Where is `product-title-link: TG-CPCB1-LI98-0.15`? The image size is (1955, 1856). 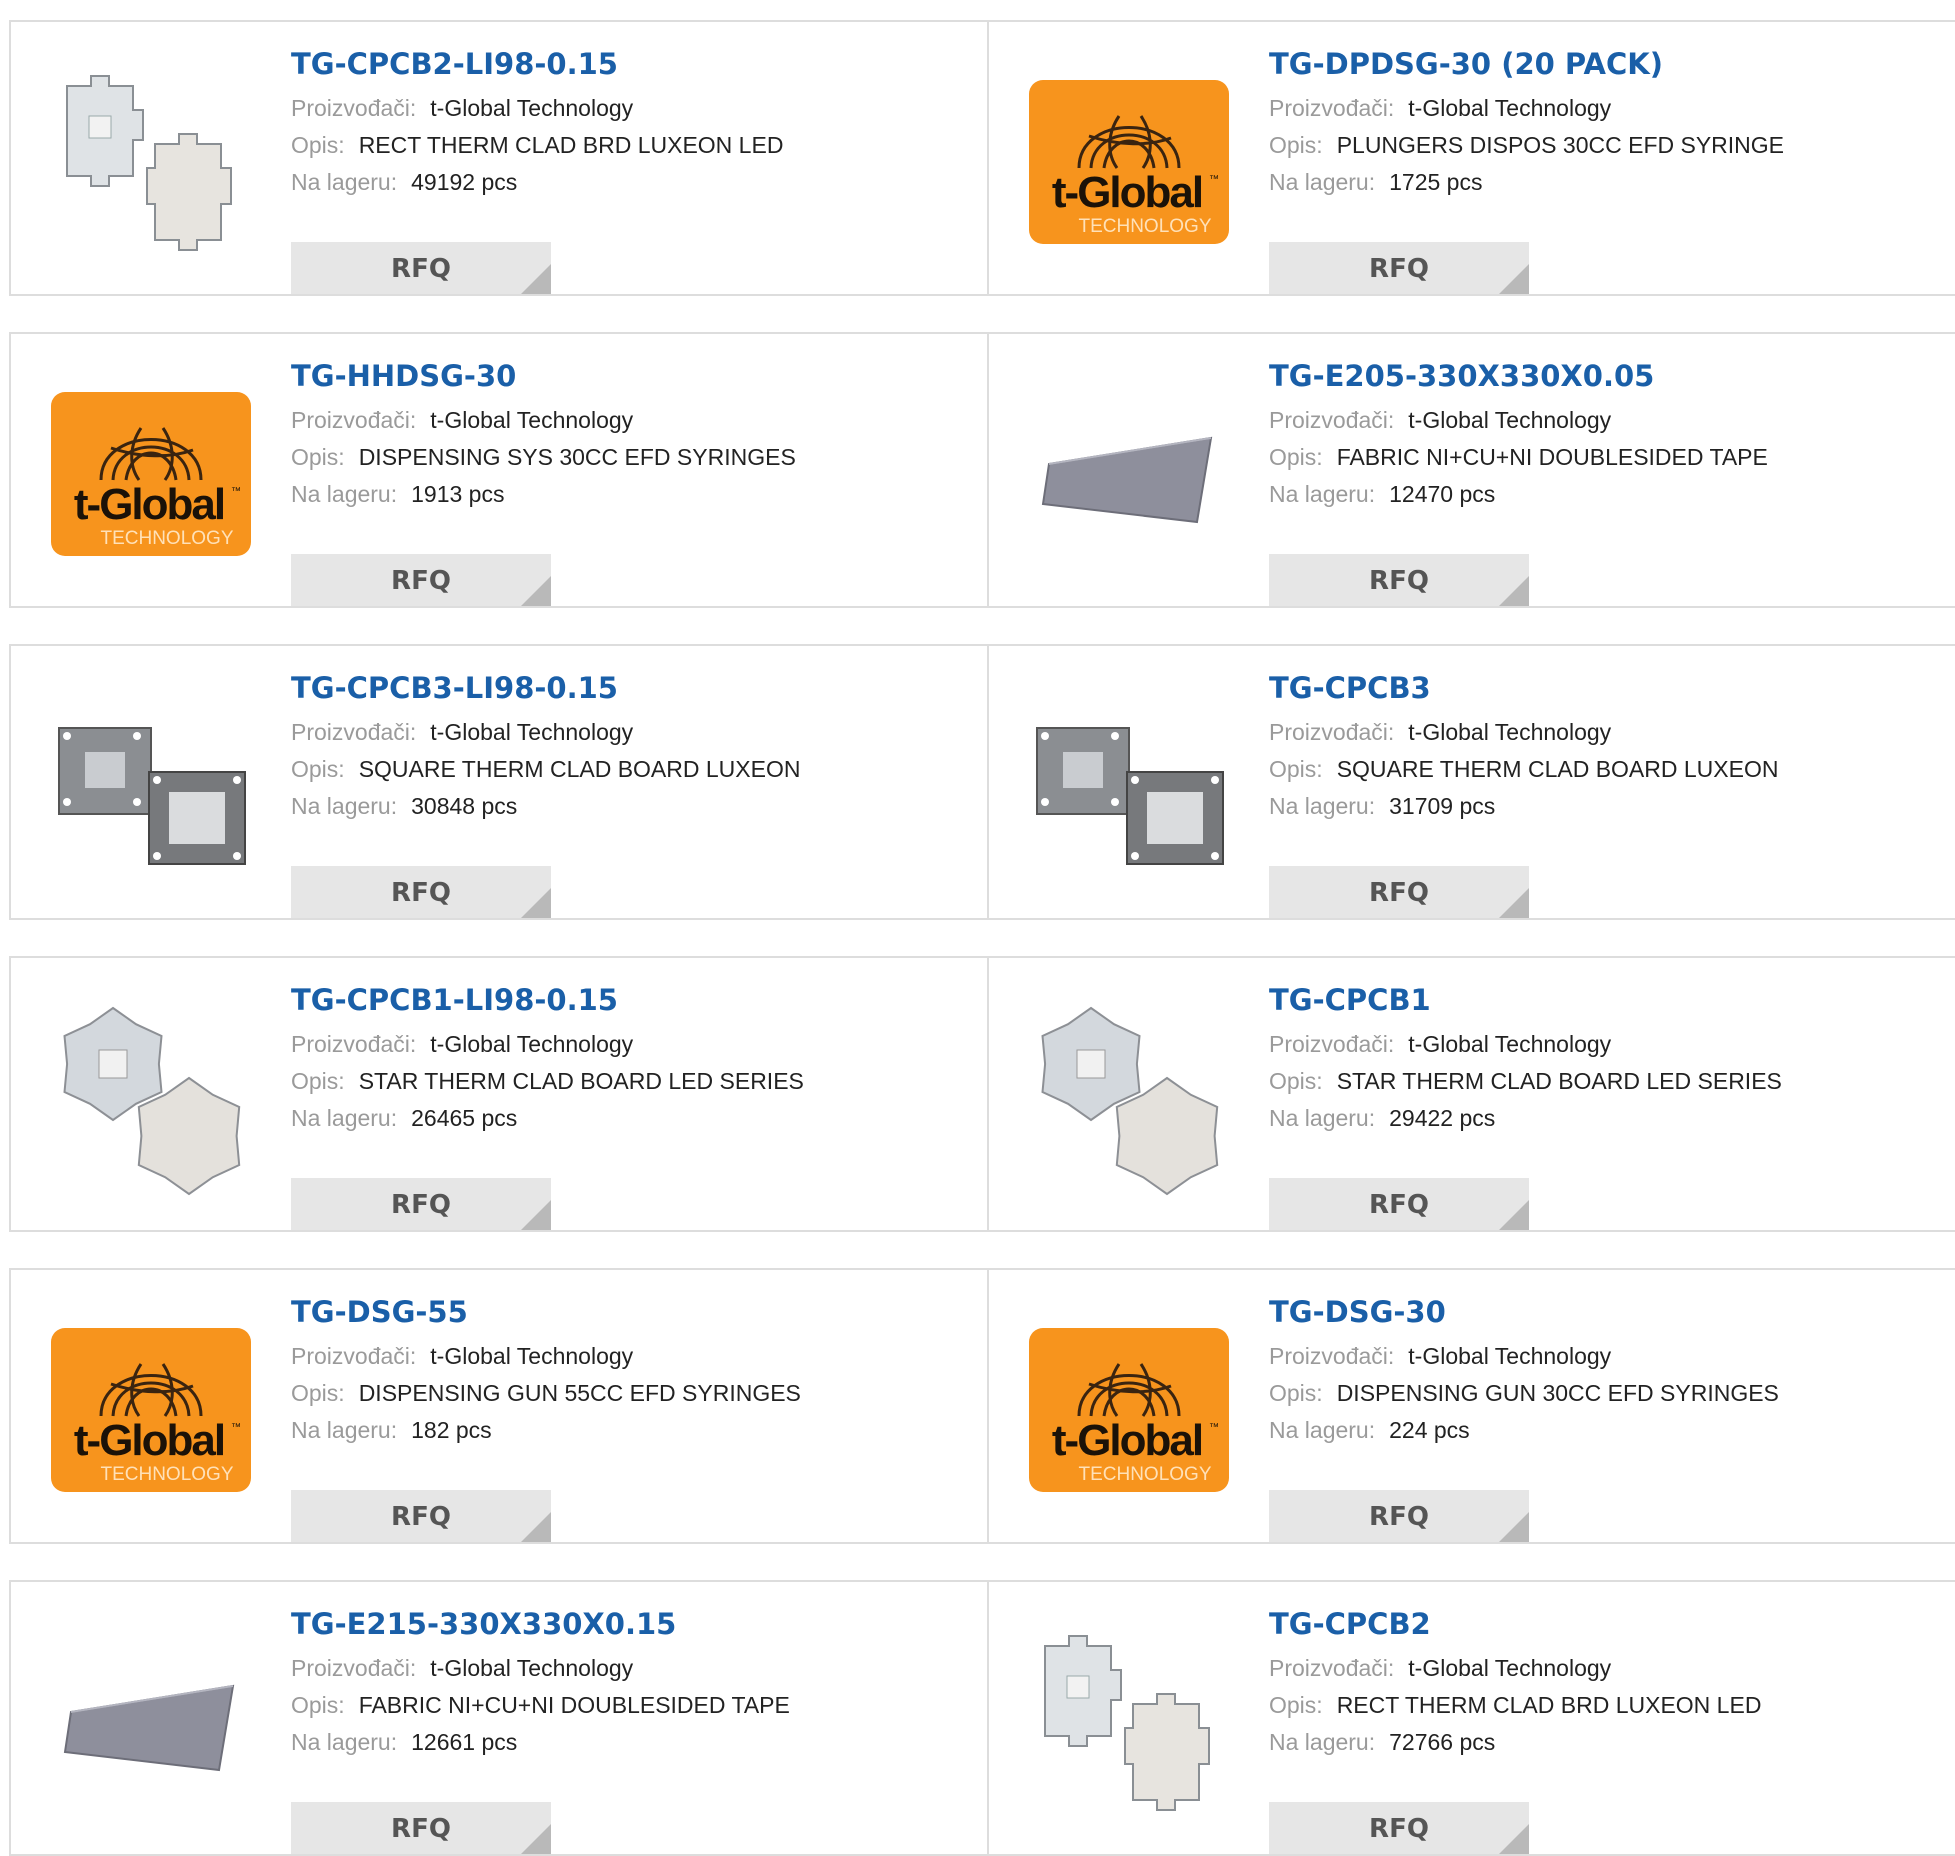
product-title-link: TG-CPCB1-LI98-0.15 is located at coordinates (634, 1000).